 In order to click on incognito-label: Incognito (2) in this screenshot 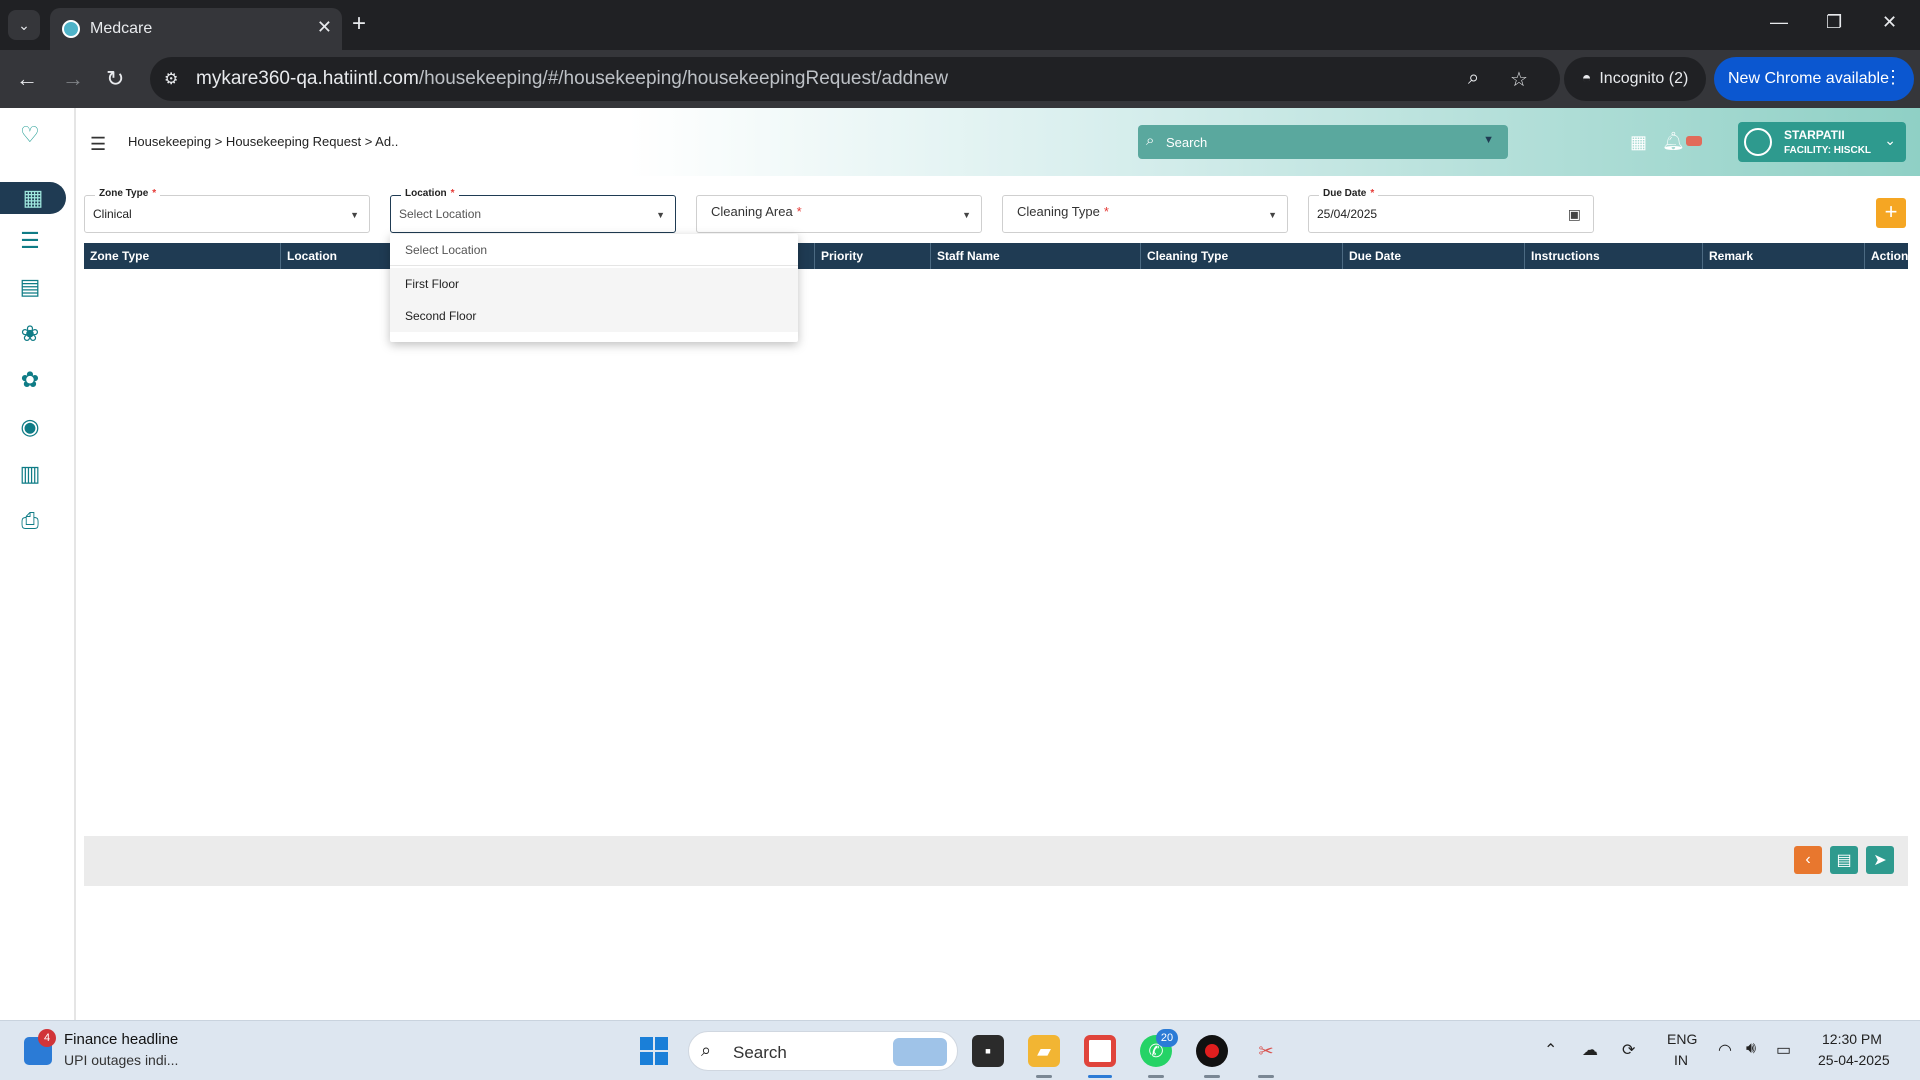, I will do `click(1644, 78)`.